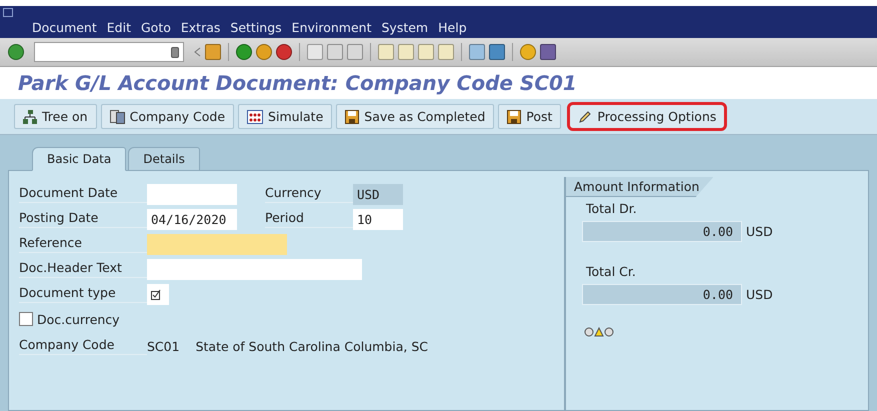 This screenshot has width=877, height=411. What do you see at coordinates (405, 27) in the screenshot?
I see `menu-item: System` at bounding box center [405, 27].